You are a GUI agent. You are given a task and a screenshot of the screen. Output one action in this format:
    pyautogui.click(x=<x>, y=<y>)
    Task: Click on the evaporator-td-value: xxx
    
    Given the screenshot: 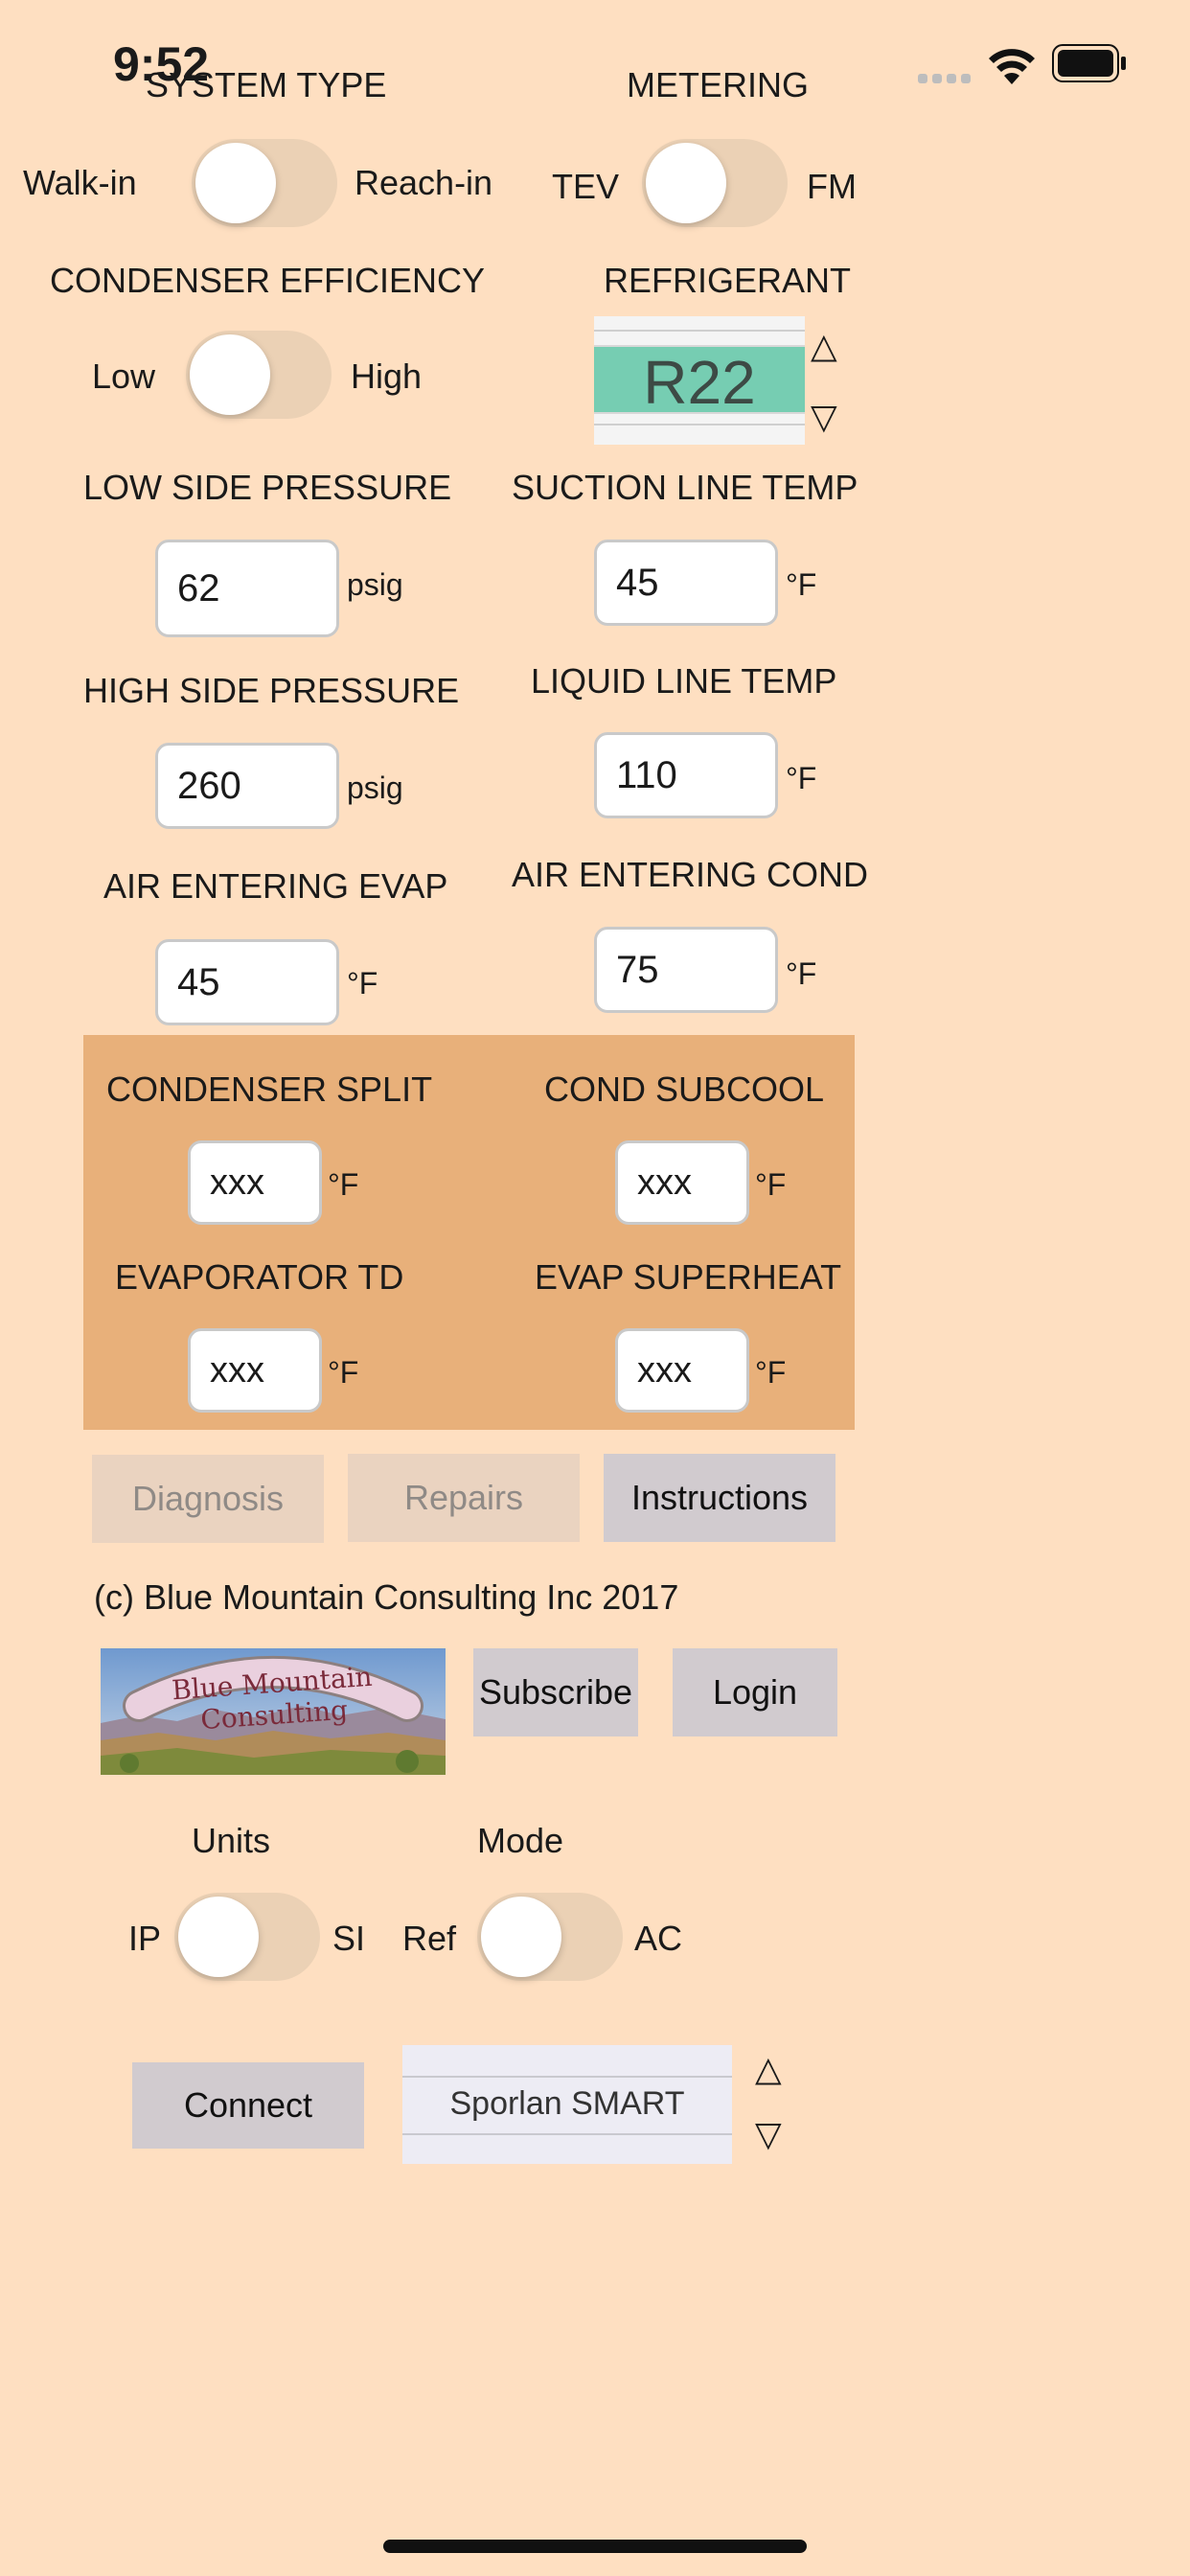 What is the action you would take?
    pyautogui.click(x=255, y=1370)
    